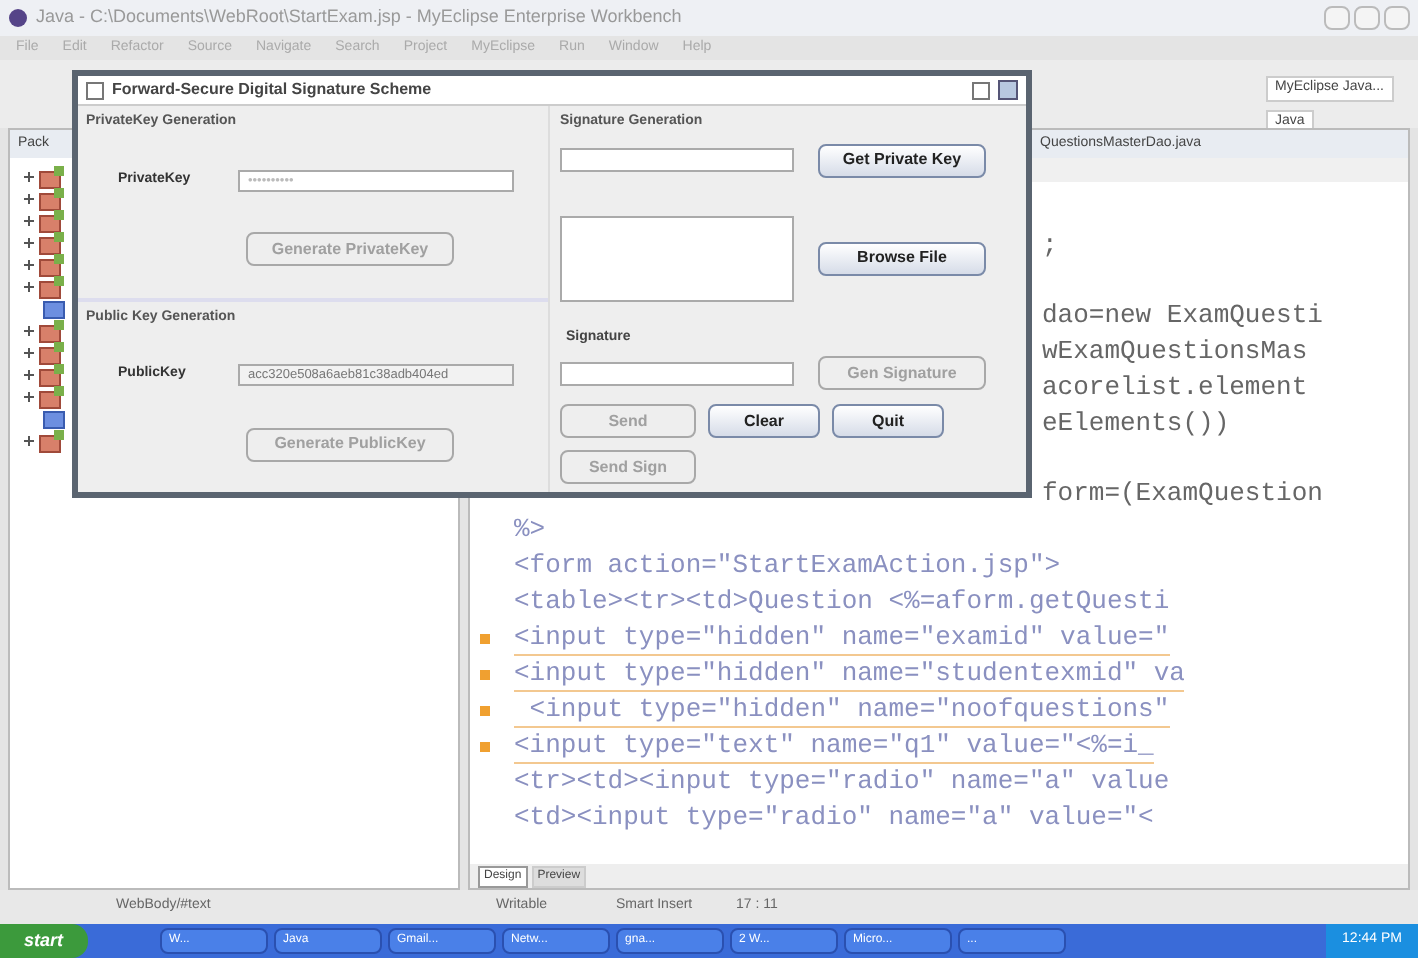 The height and width of the screenshot is (958, 1418). Describe the element at coordinates (834, 746) in the screenshot. I see `code-line: <input type="text" name="q1" value="<%=i_` at that location.